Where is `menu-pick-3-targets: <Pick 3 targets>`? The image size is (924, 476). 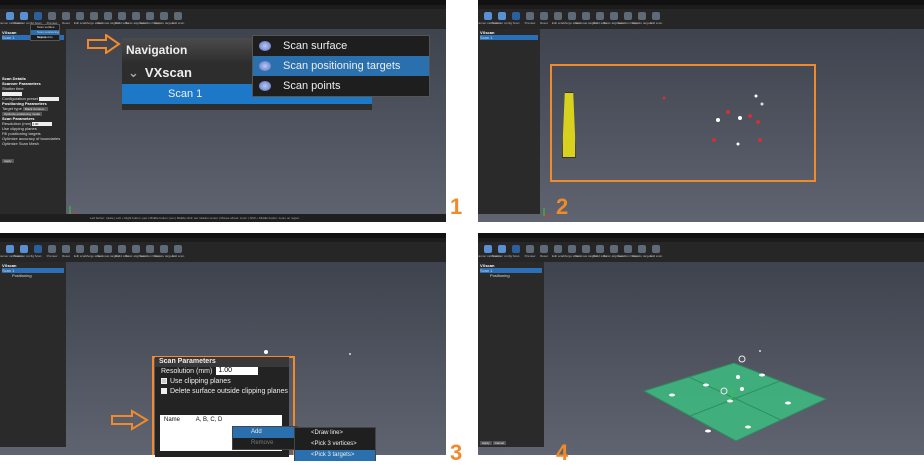
menu-pick-3-targets: <Pick 3 targets> is located at coordinates (335, 455).